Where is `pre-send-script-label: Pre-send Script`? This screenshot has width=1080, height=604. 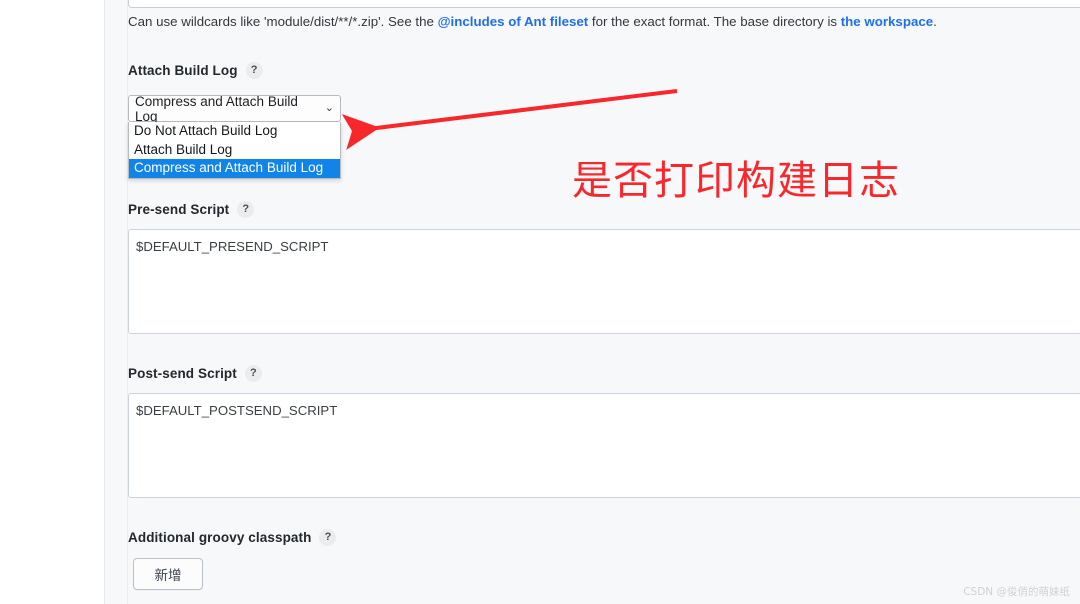
pre-send-script-label: Pre-send Script is located at coordinates (179, 209).